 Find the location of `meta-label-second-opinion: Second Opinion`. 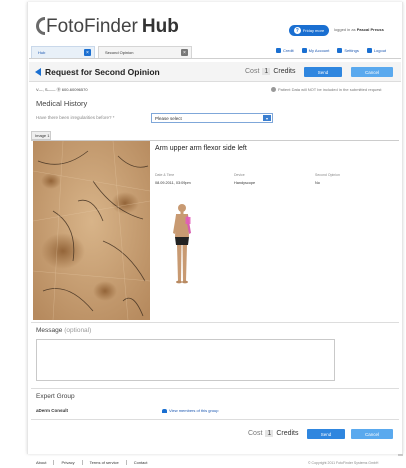

meta-label-second-opinion: Second Opinion is located at coordinates (327, 175).